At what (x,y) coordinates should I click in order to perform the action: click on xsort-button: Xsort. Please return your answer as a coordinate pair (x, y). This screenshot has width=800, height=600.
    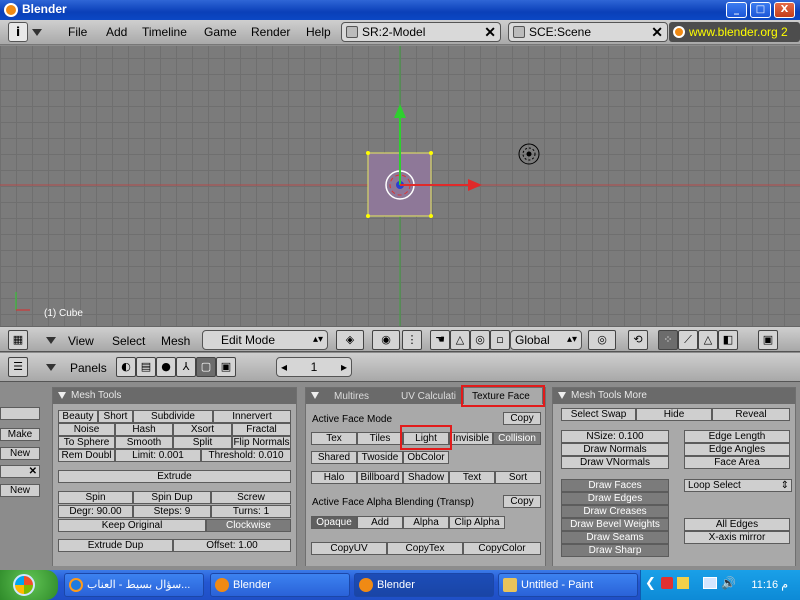
    Looking at the image, I should click on (202, 429).